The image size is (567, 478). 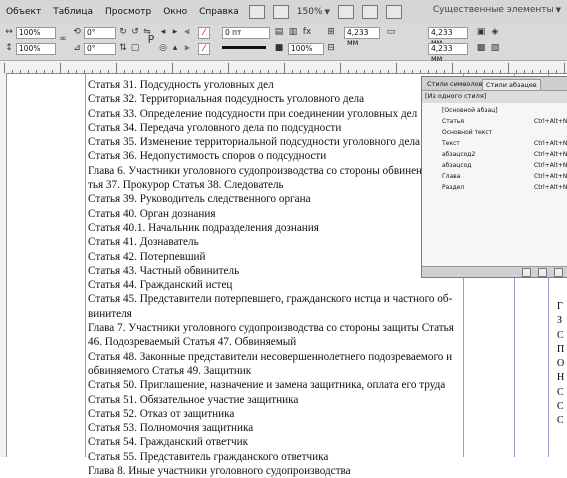 What do you see at coordinates (123, 32) in the screenshot?
I see `rotate-cw-icon: ↻` at bounding box center [123, 32].